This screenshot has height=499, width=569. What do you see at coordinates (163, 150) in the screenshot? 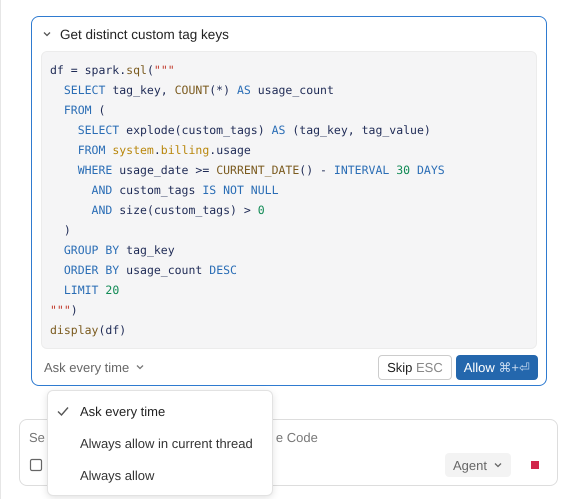
I see `code-line: FROM system.billing.usage` at bounding box center [163, 150].